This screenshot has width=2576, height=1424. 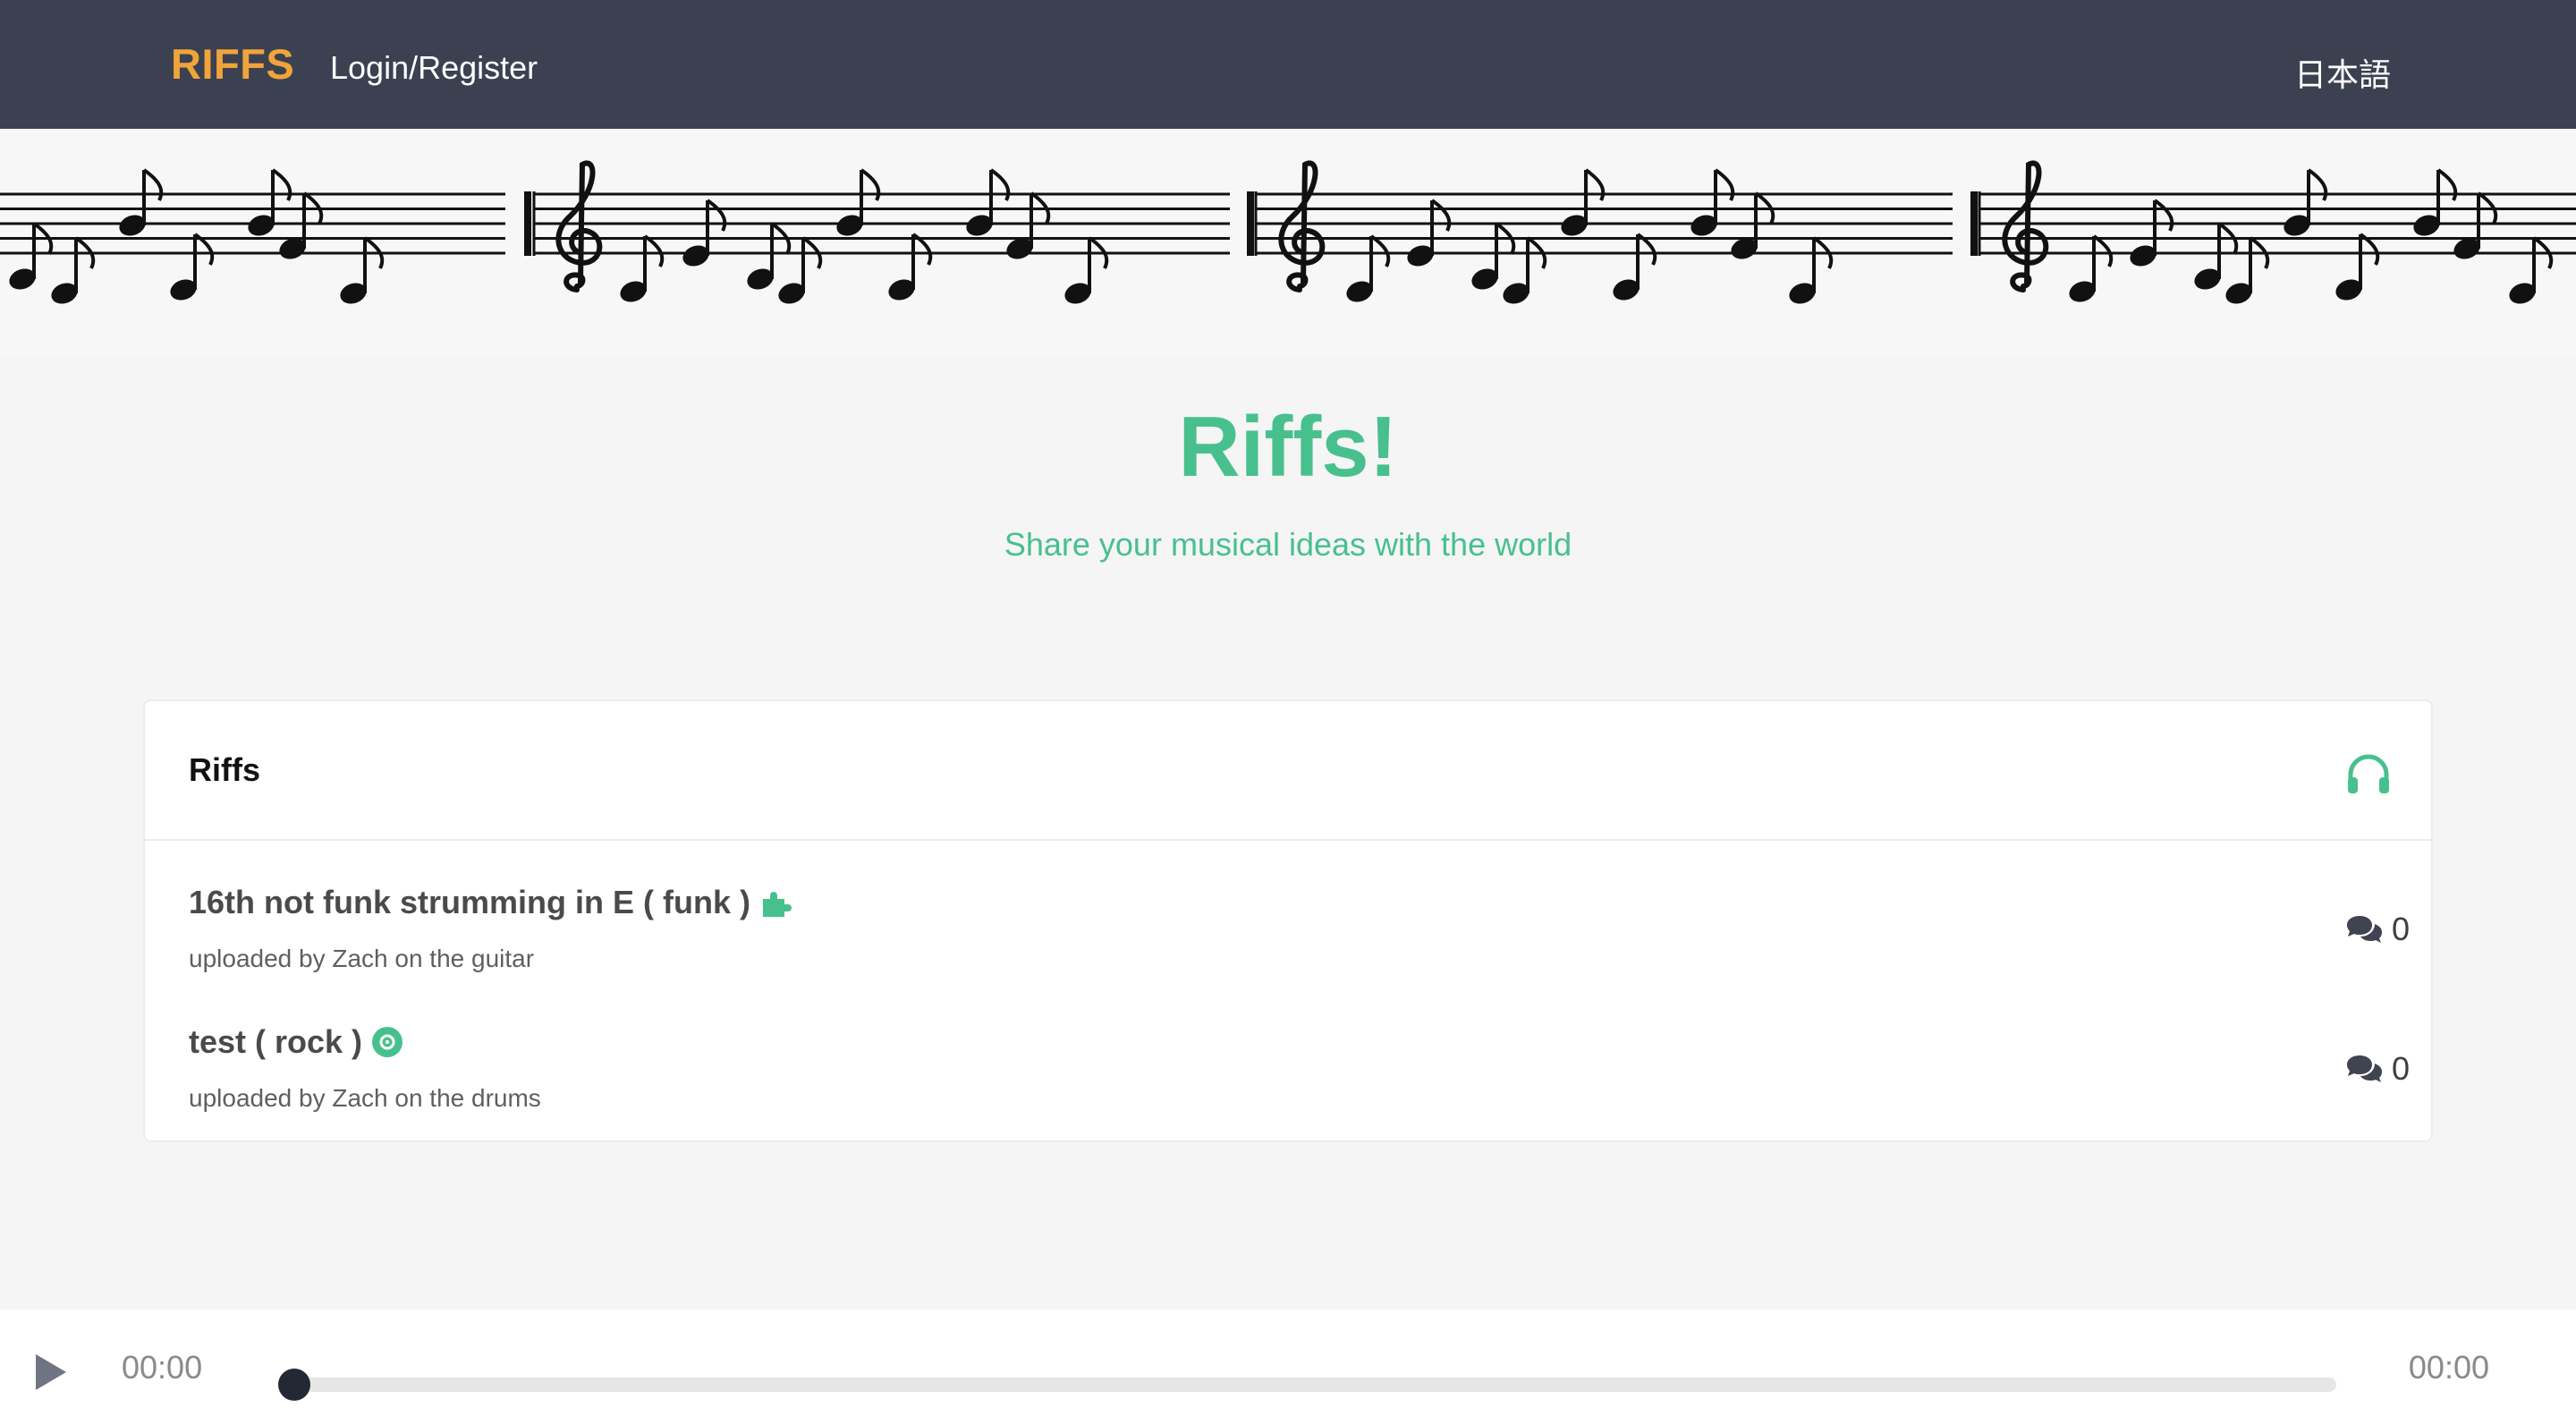 I want to click on record-icon, so click(x=387, y=1042).